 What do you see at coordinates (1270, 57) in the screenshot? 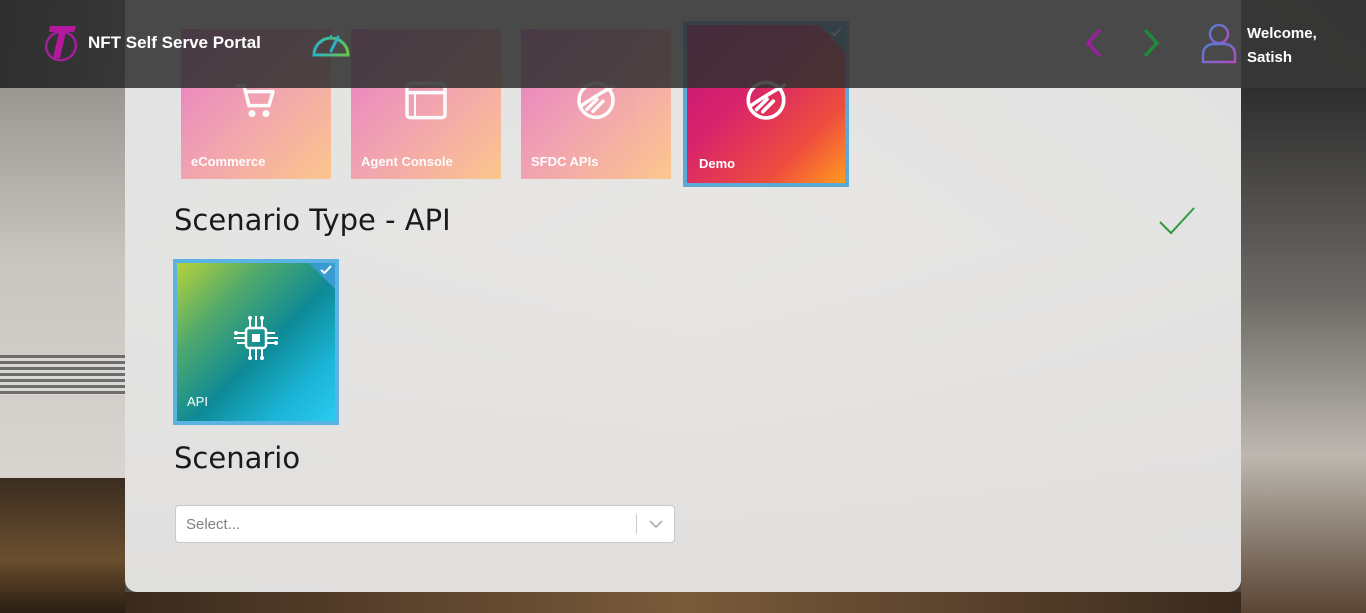
I see `user-name: Satish` at bounding box center [1270, 57].